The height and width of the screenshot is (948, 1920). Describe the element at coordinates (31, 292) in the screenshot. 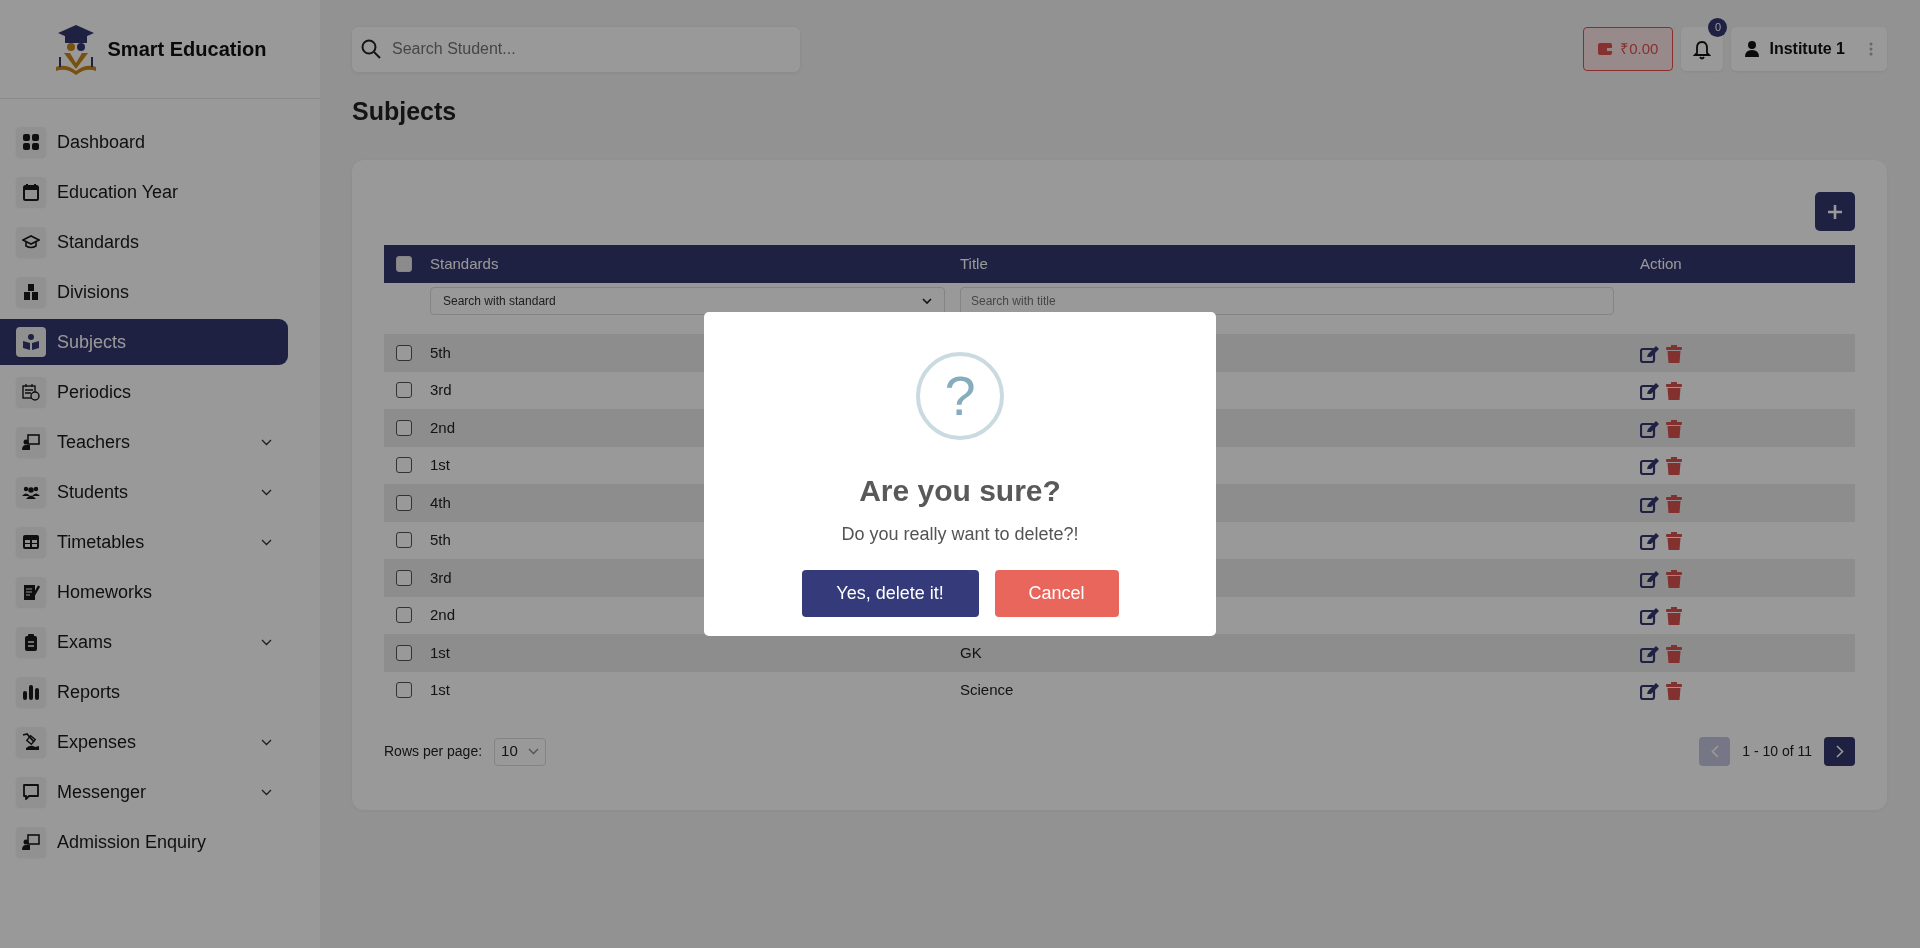

I see `blocks-icon` at that location.